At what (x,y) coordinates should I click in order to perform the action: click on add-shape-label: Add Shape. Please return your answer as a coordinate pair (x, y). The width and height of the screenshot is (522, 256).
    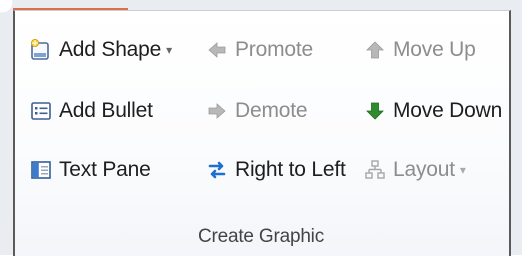
    Looking at the image, I should click on (110, 49).